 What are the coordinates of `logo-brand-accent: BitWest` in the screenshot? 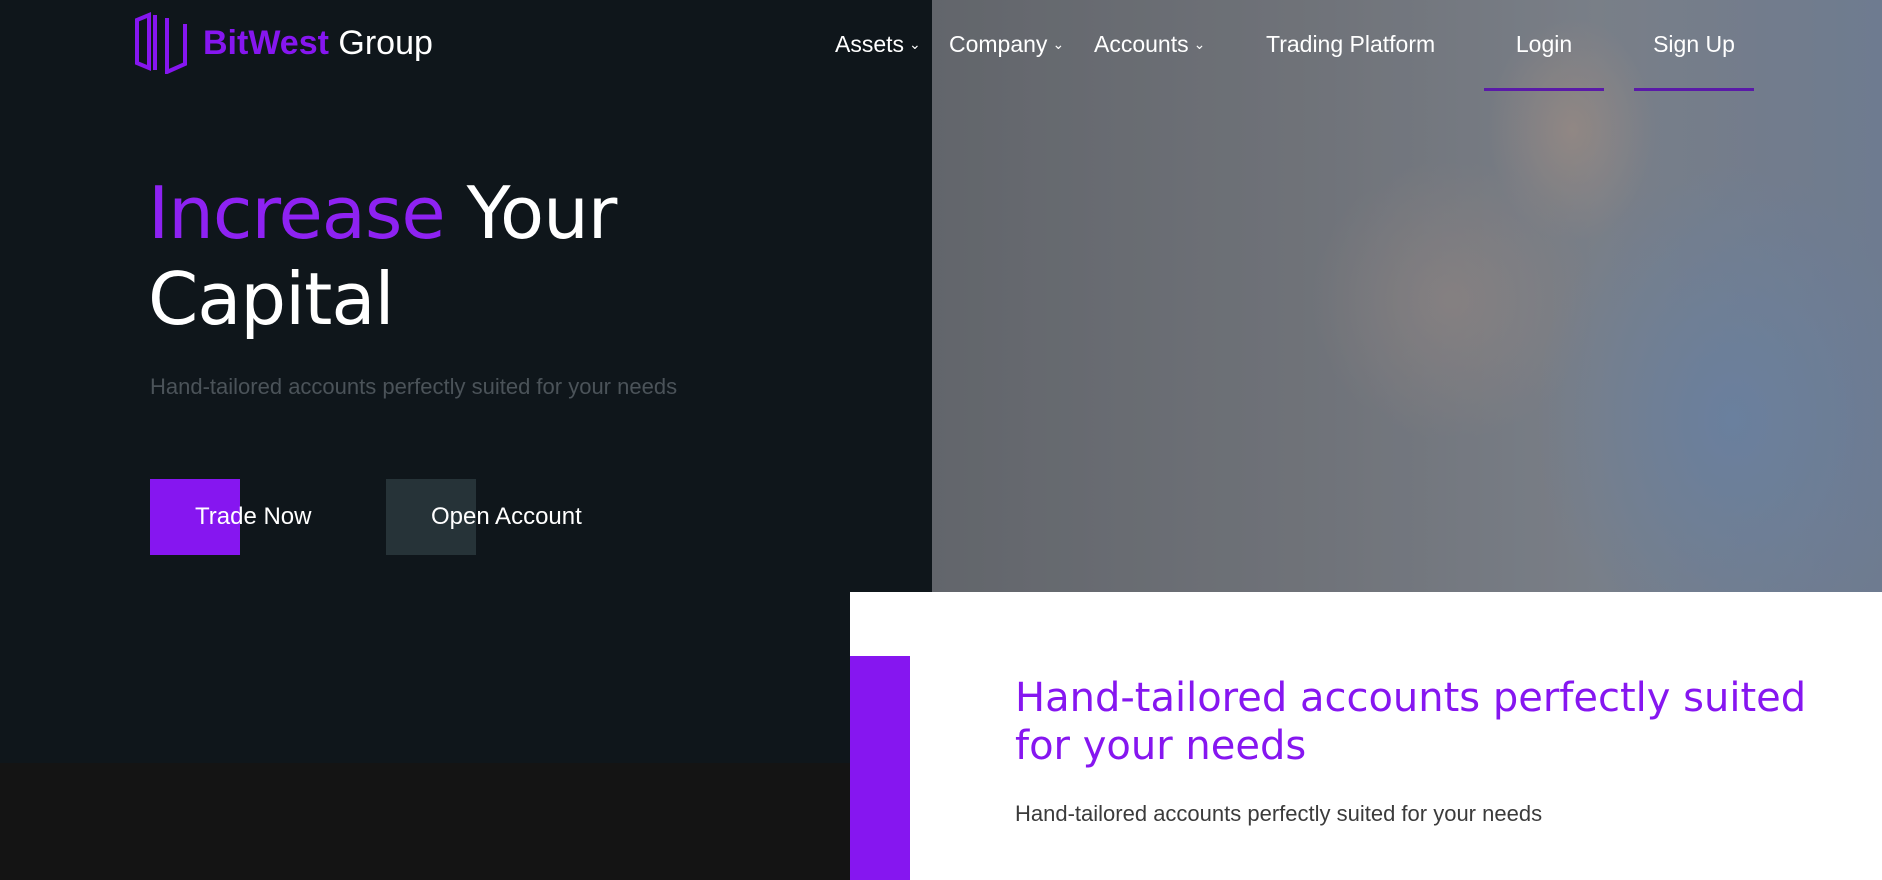 It's located at (266, 43).